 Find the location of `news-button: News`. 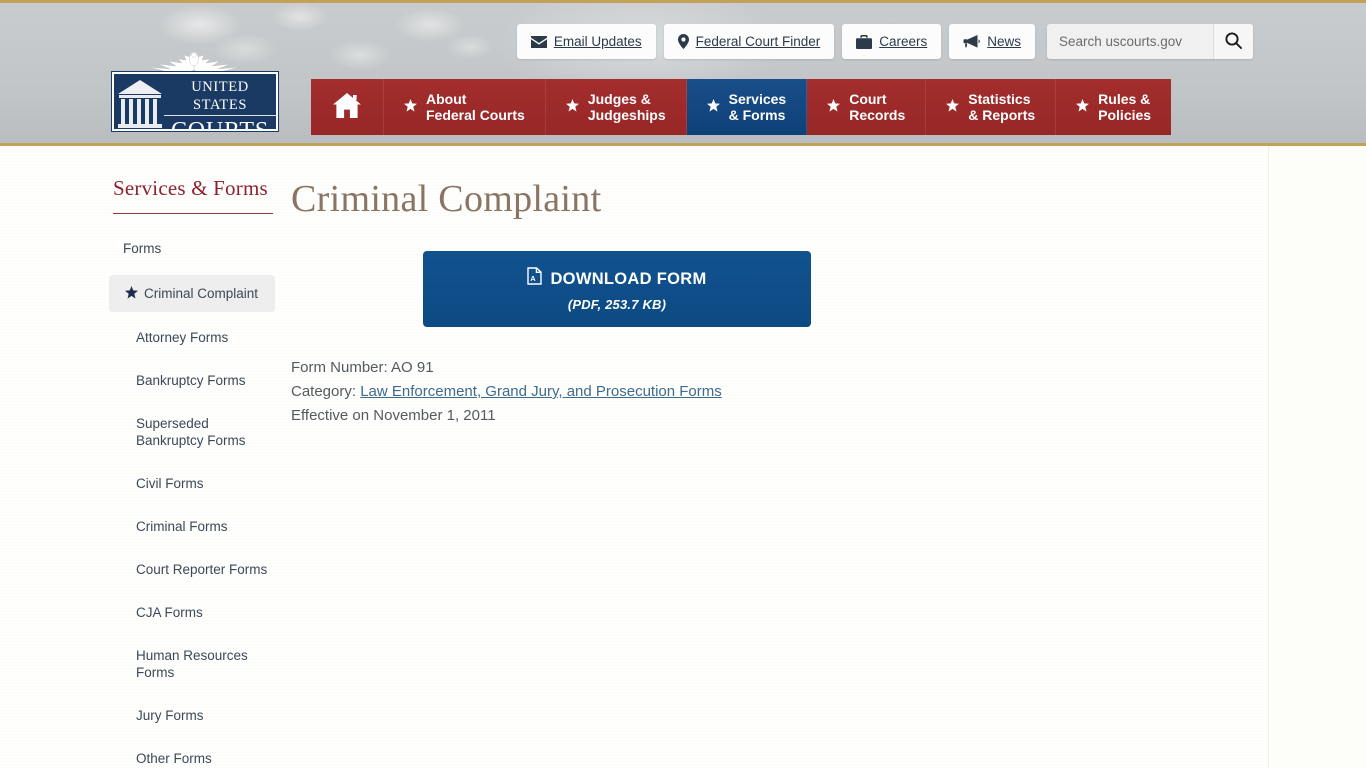

news-button: News is located at coordinates (992, 41).